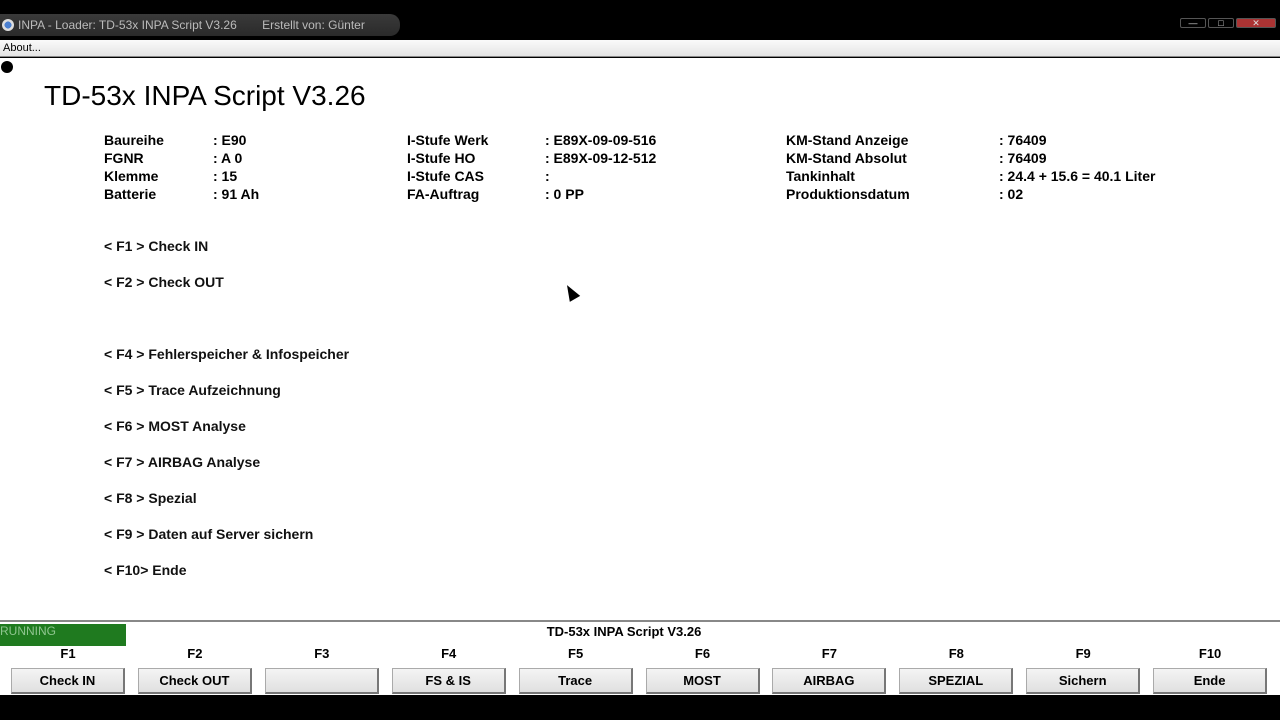 This screenshot has height=720, width=1280. I want to click on status-title: TD-53x INPA Script V3.26, so click(624, 631).